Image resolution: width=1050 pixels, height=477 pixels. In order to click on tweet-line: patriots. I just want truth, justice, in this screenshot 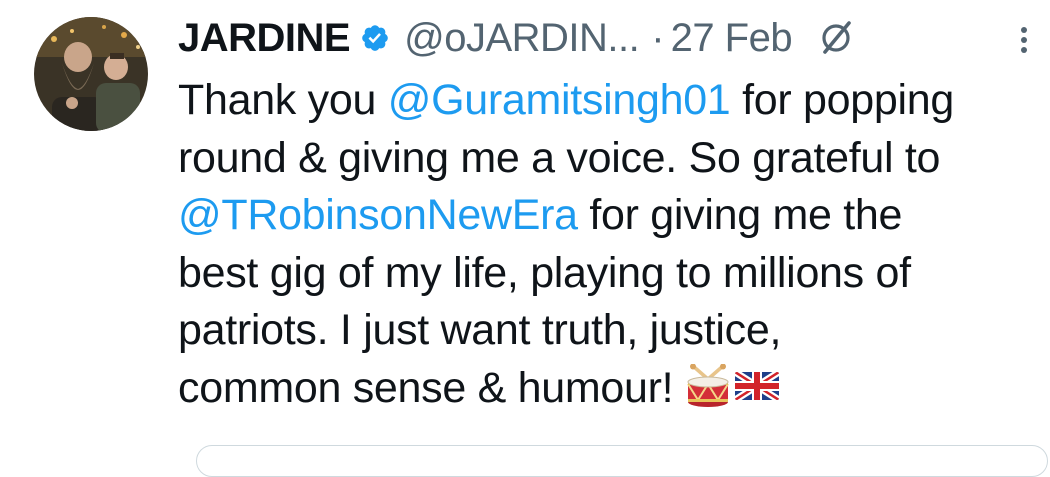, I will do `click(480, 330)`.